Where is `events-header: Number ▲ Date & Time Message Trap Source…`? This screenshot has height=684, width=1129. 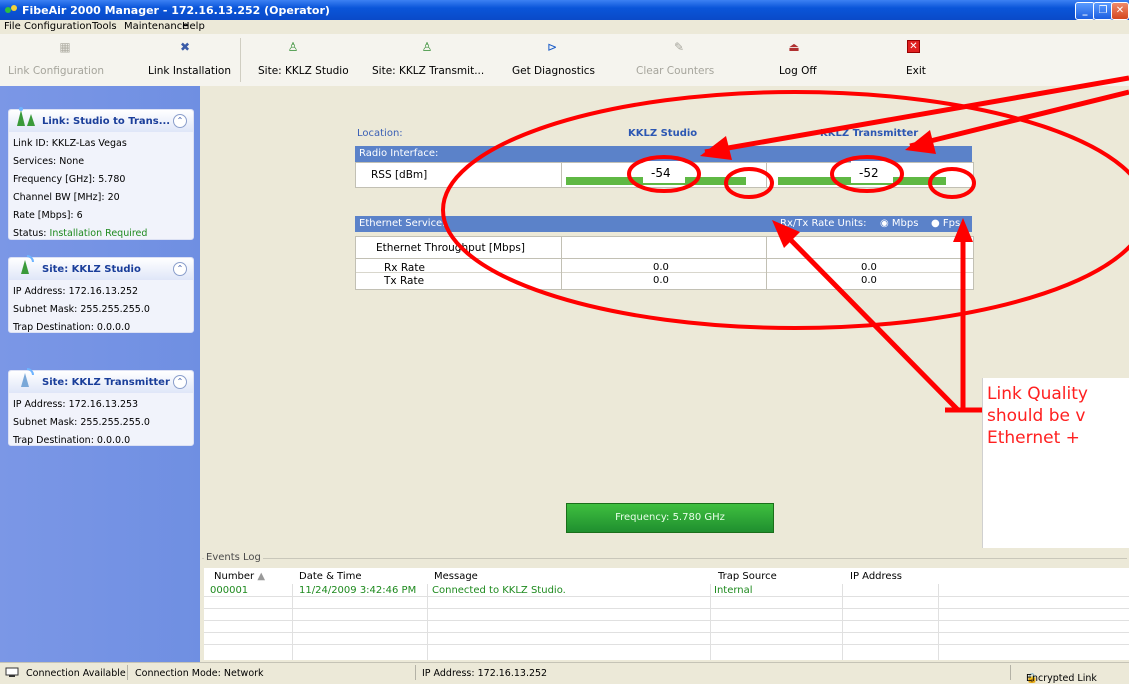 events-header: Number ▲ Date & Time Message Trap Source… is located at coordinates (666, 576).